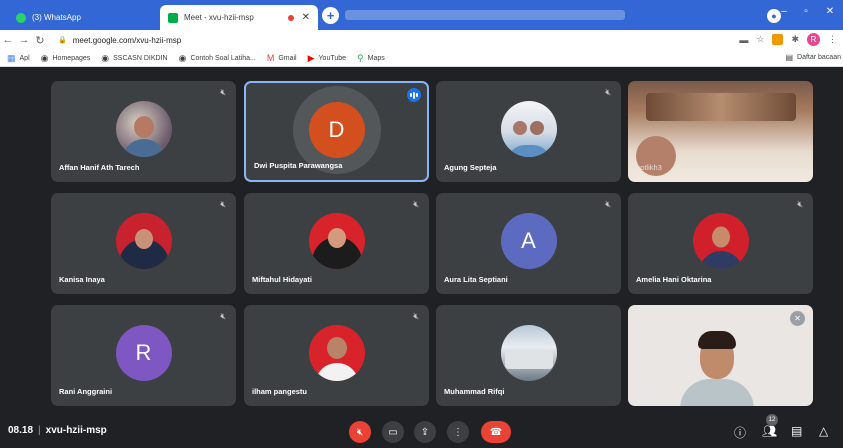 The image size is (843, 448). I want to click on camera-icon: ▬, so click(743, 40).